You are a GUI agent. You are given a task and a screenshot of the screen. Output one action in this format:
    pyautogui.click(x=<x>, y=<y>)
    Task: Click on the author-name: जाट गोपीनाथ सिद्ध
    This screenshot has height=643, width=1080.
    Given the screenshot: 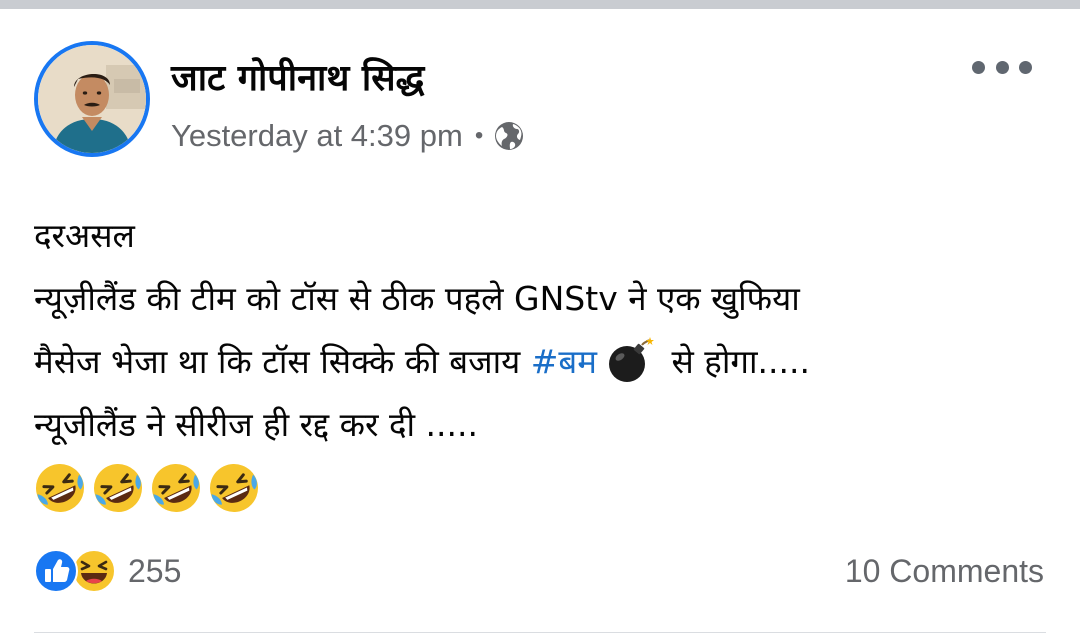 What is the action you would take?
    pyautogui.click(x=297, y=76)
    